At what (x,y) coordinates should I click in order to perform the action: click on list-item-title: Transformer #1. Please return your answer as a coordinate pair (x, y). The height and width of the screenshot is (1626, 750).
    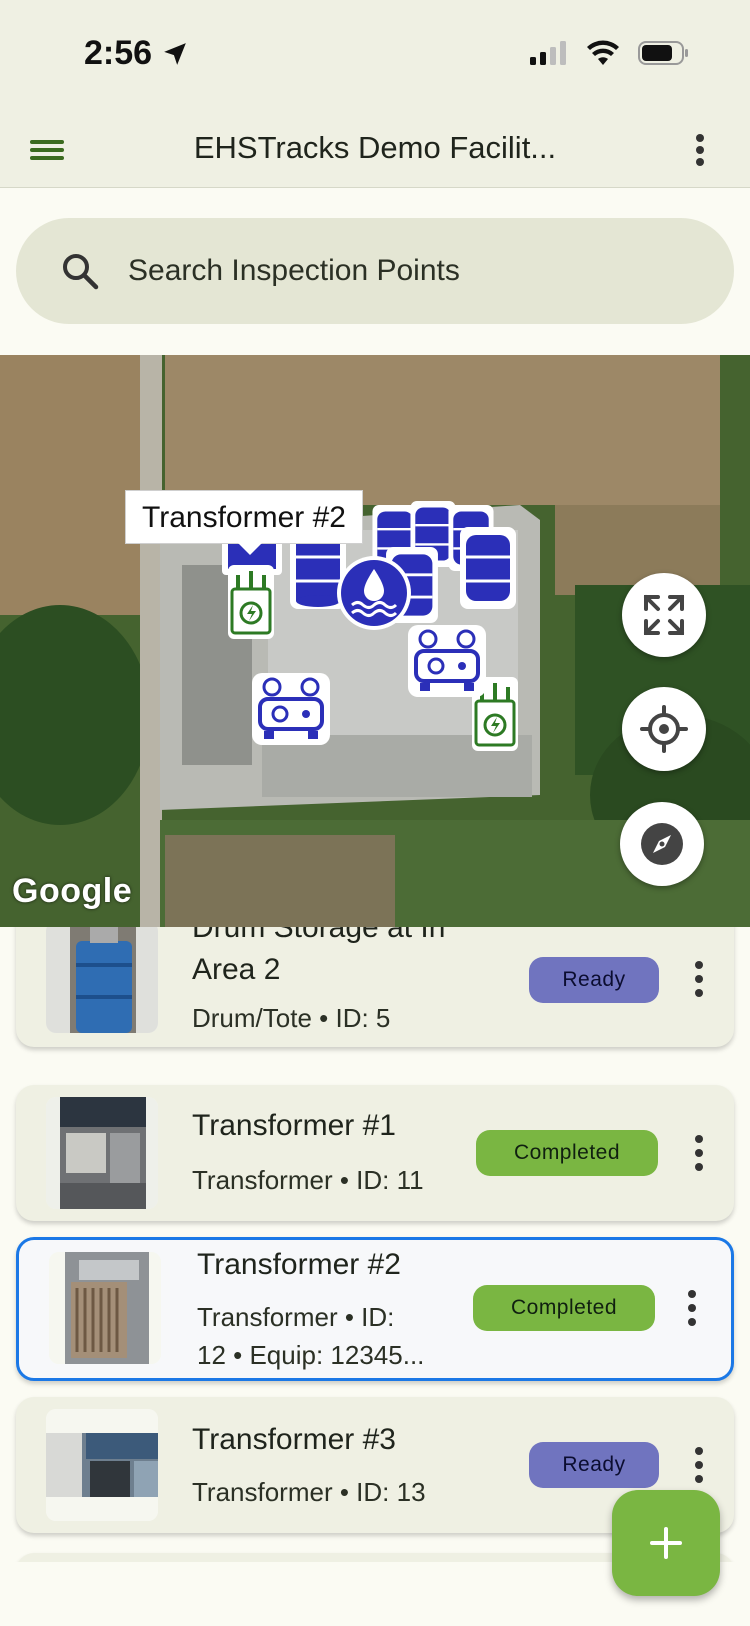
    Looking at the image, I should click on (294, 1125).